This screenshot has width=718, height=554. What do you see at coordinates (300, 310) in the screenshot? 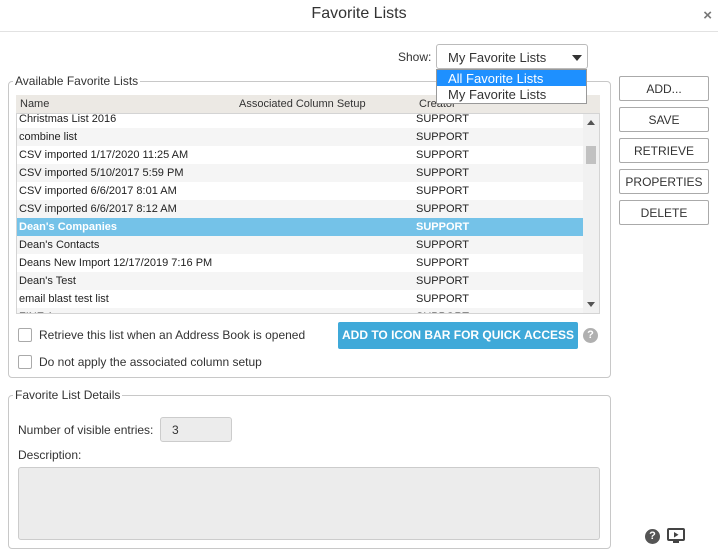
I see `table-row: FINE 1 SUPPORT` at bounding box center [300, 310].